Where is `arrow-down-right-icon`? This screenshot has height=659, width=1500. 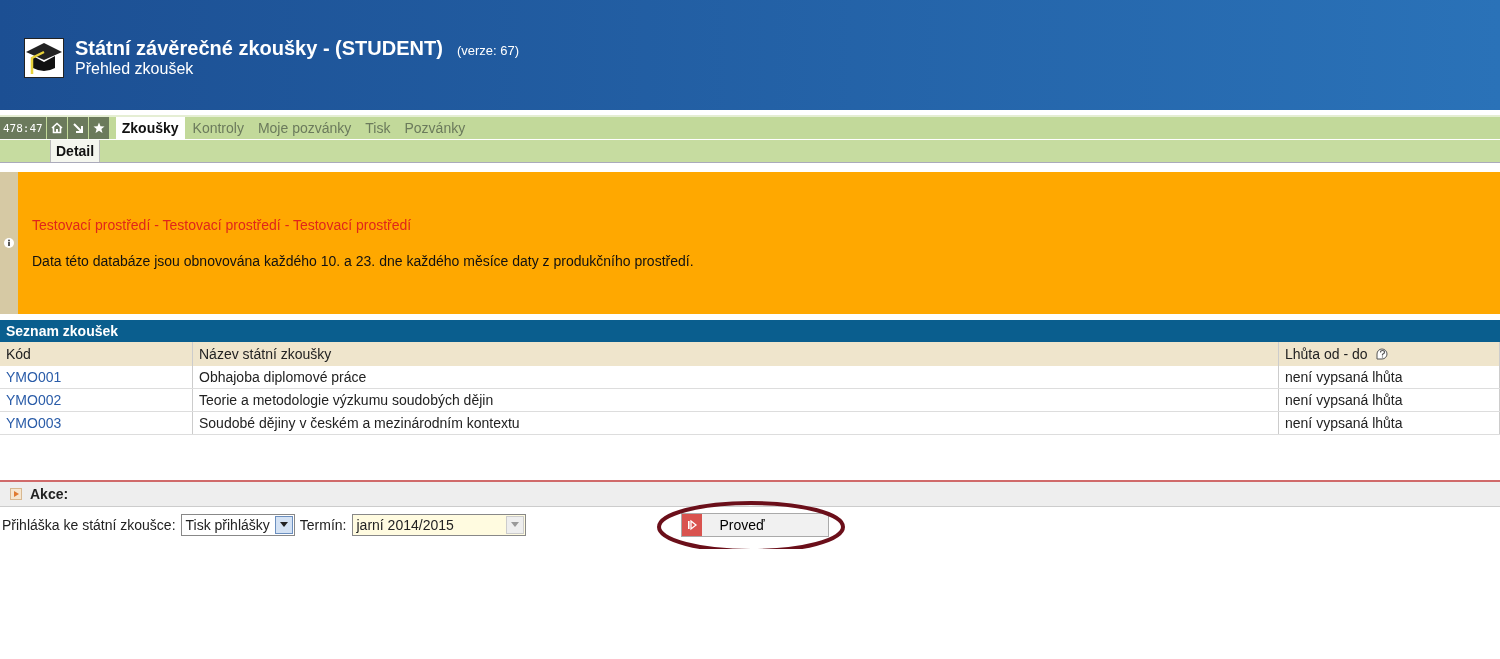 arrow-down-right-icon is located at coordinates (77, 128).